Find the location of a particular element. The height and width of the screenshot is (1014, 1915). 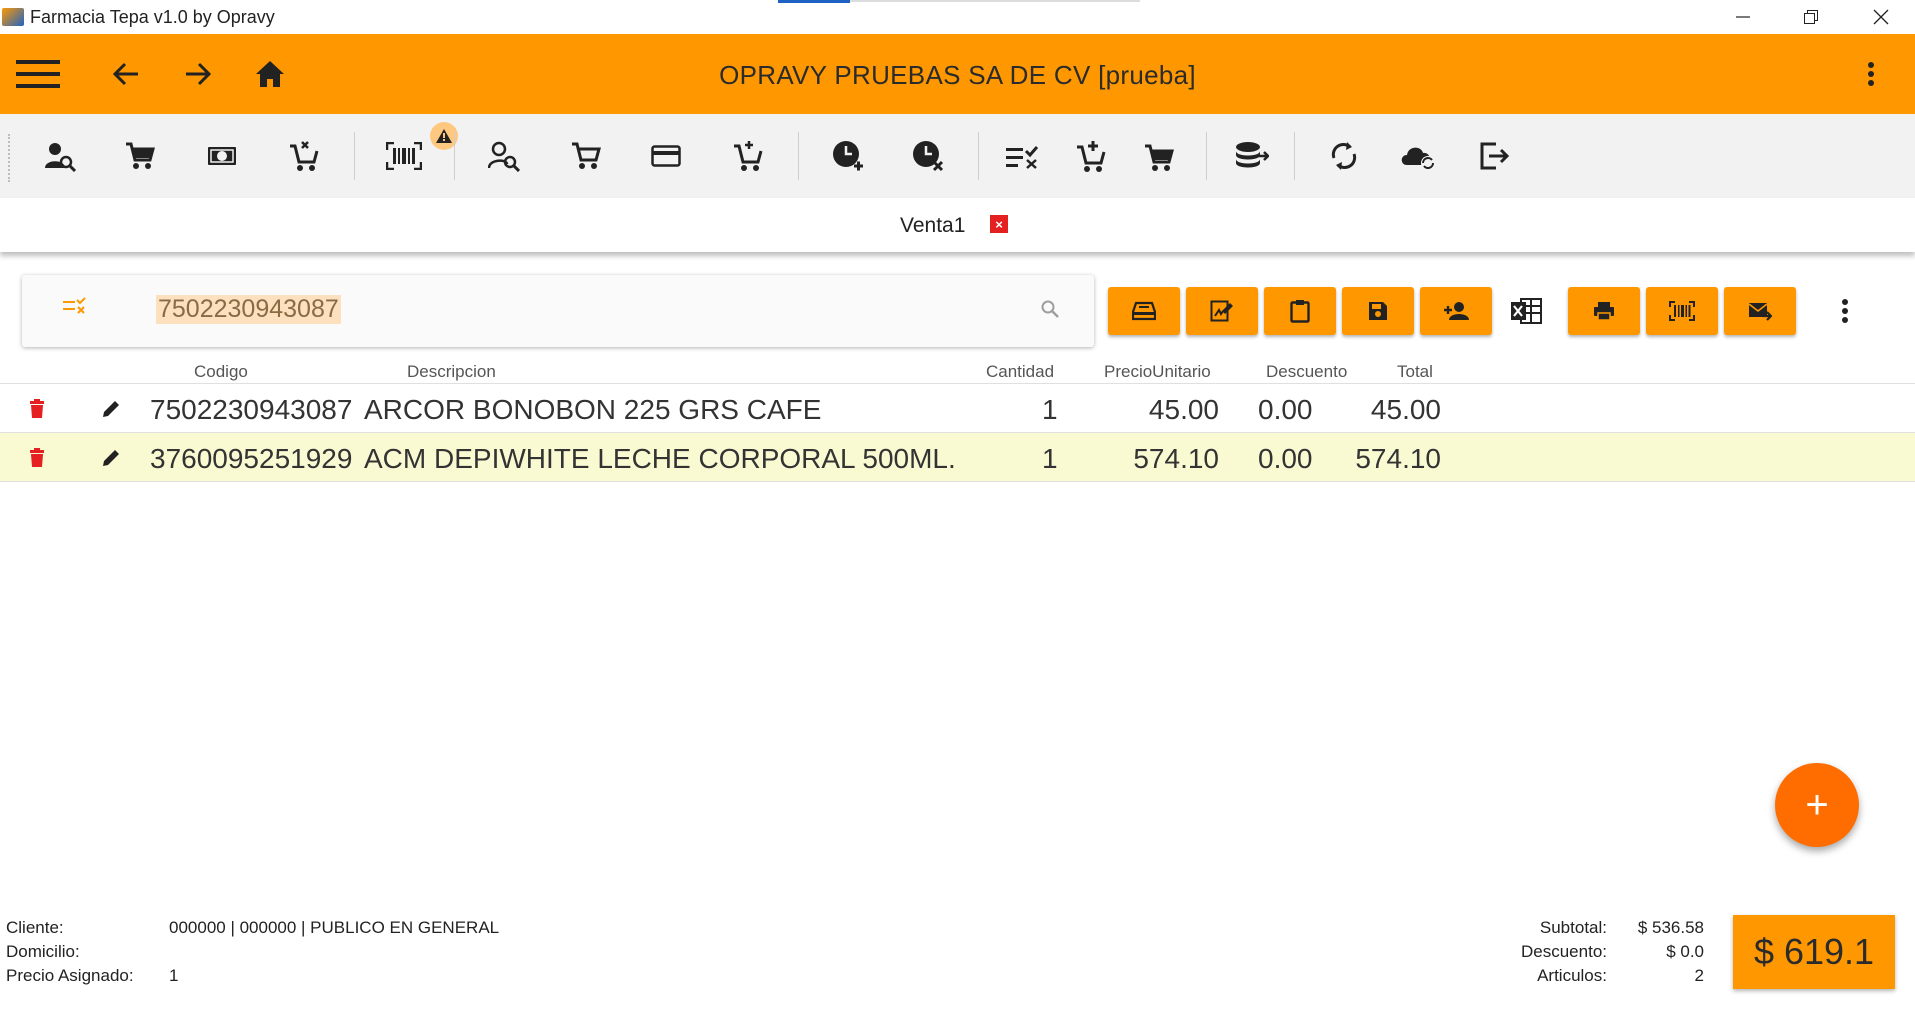

sync-icon is located at coordinates (1344, 156).